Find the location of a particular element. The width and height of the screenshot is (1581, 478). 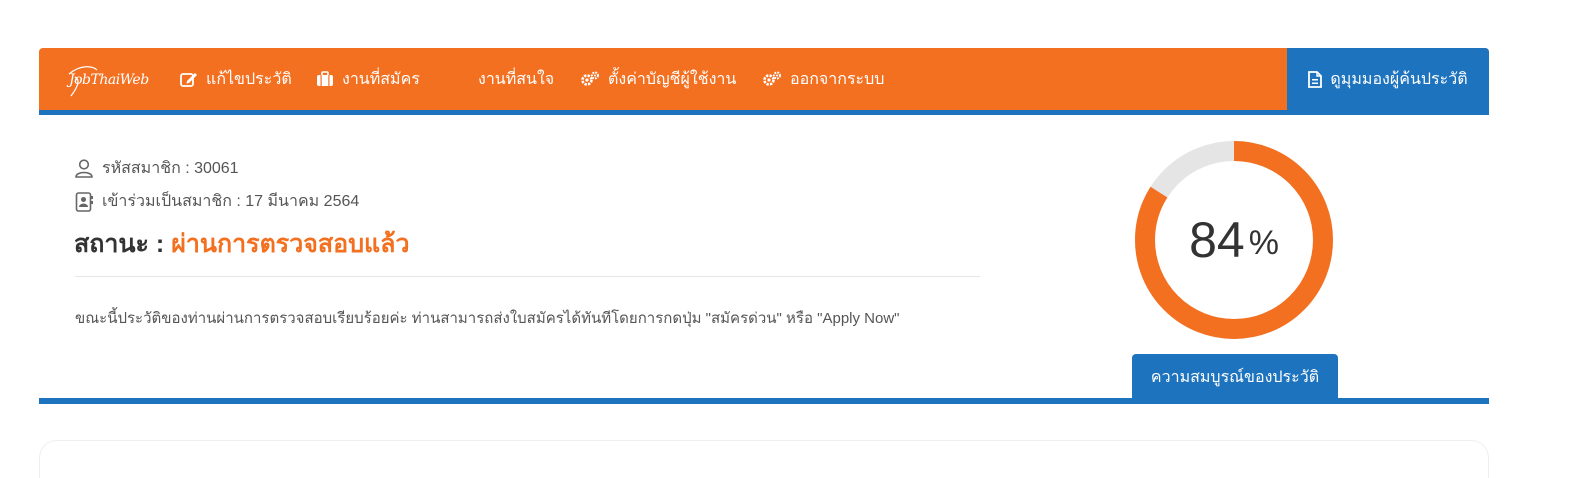

member-id-row: รหัสสมาชิก : 30061 is located at coordinates (157, 168).